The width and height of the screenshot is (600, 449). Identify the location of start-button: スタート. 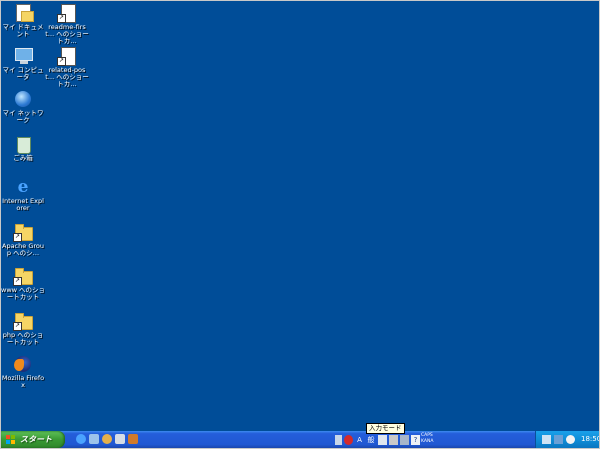
(33, 439).